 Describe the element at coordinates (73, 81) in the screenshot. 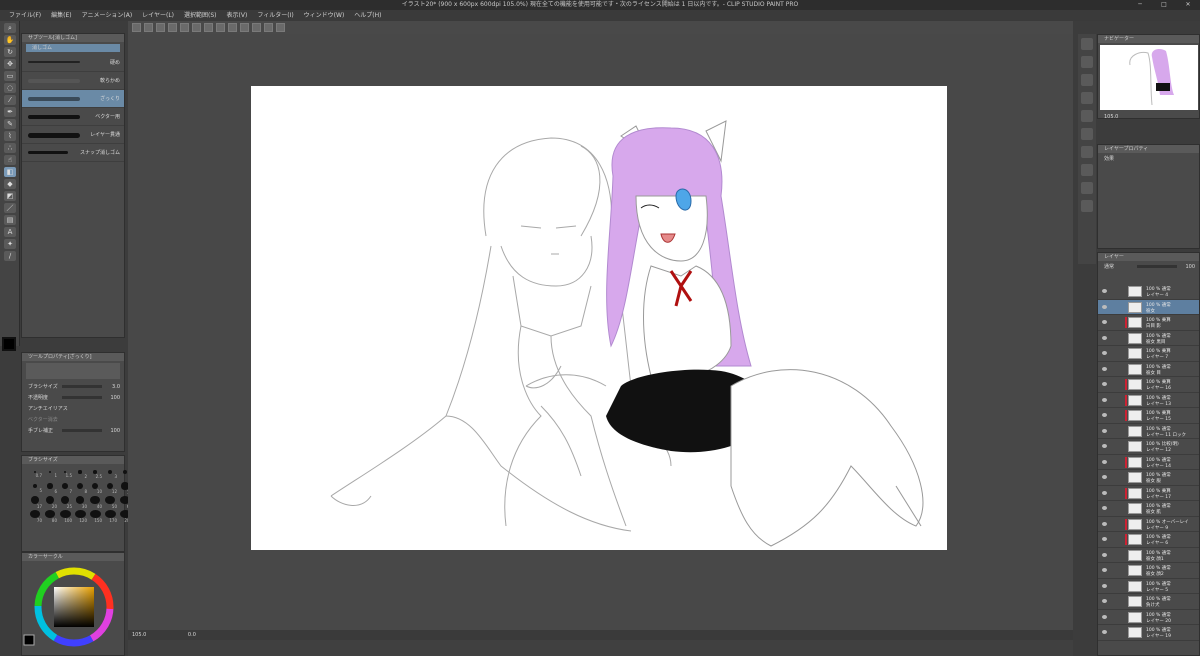

I see `subtool-item: 軟らかめ` at that location.